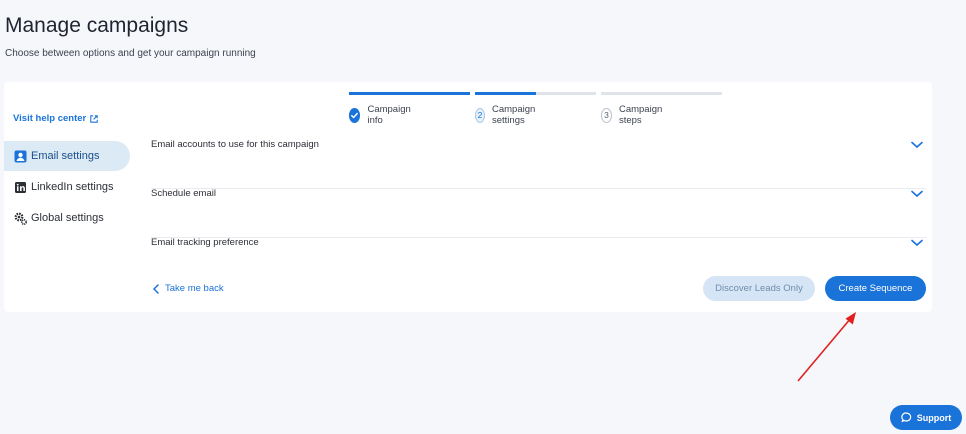 The width and height of the screenshot is (966, 434). I want to click on accordion-label: Email tracking preference, so click(205, 242).